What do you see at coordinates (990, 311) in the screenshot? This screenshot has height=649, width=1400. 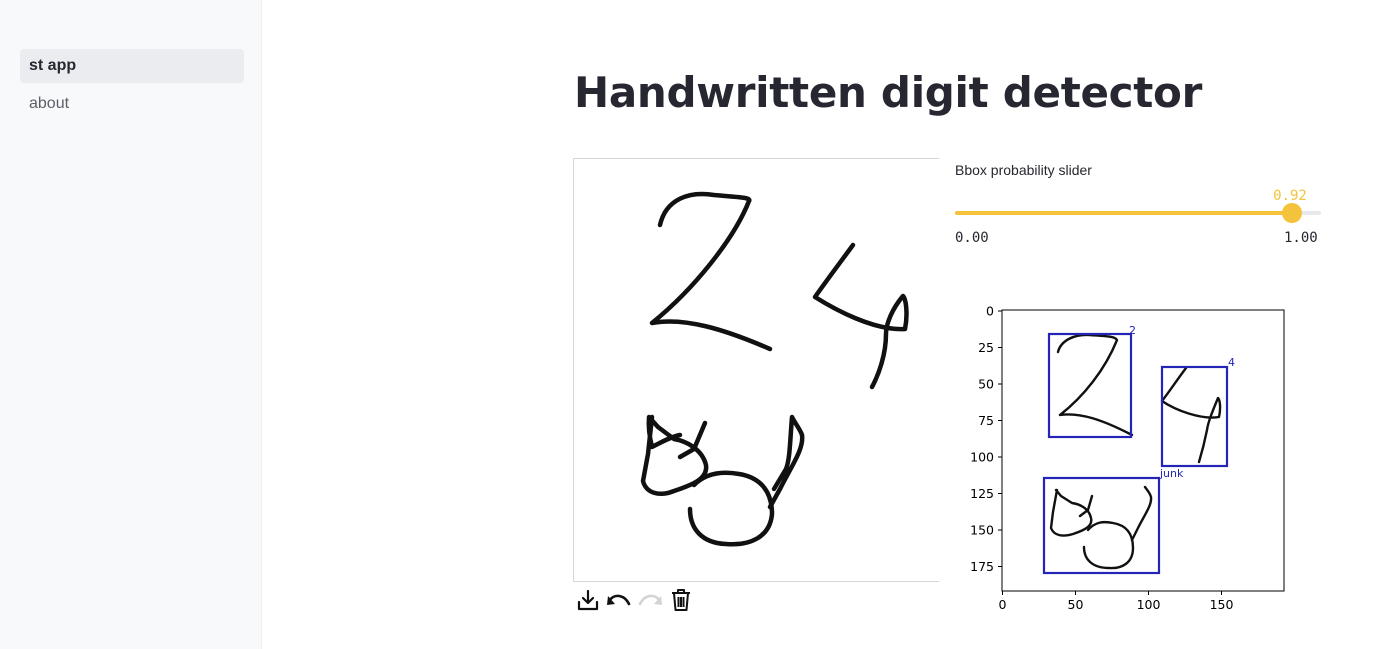 I see `y-tick-label: 0` at bounding box center [990, 311].